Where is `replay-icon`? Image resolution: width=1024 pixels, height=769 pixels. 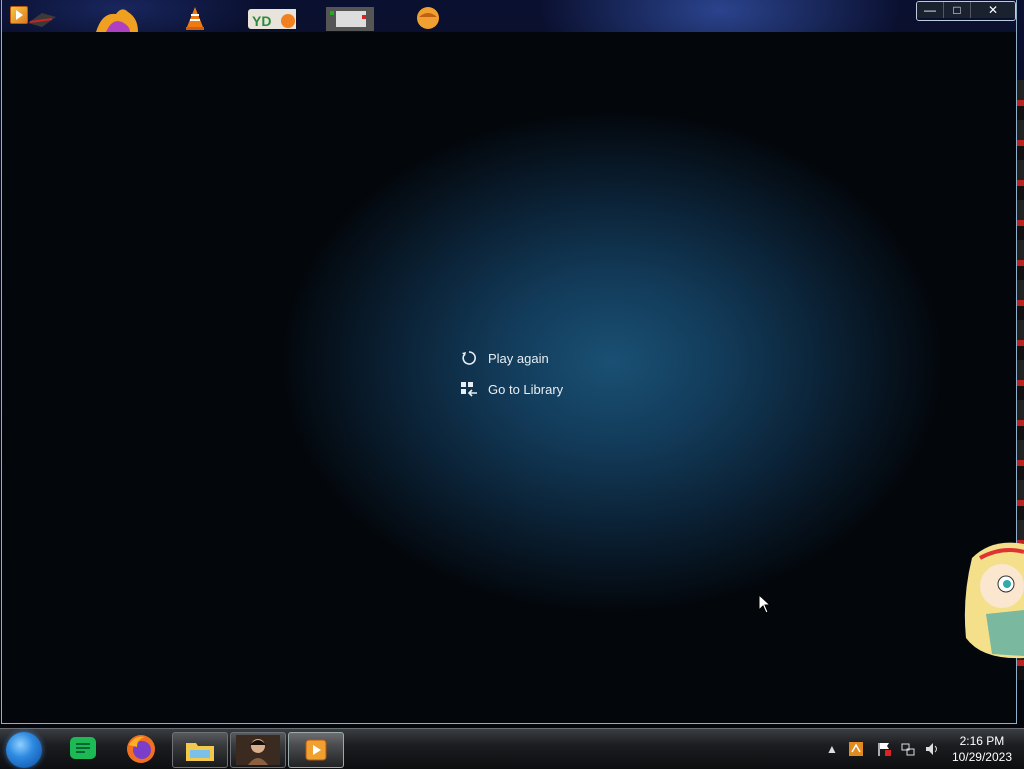
replay-icon is located at coordinates (469, 358).